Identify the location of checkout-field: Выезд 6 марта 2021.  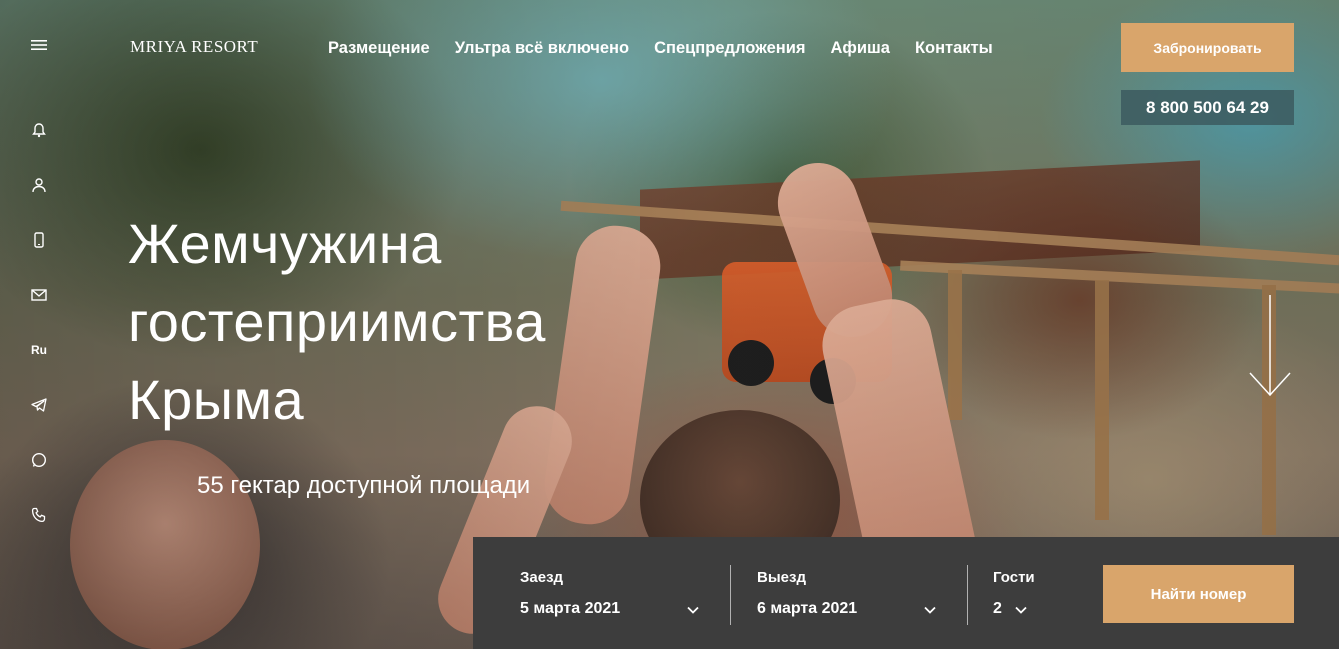
(857, 593).